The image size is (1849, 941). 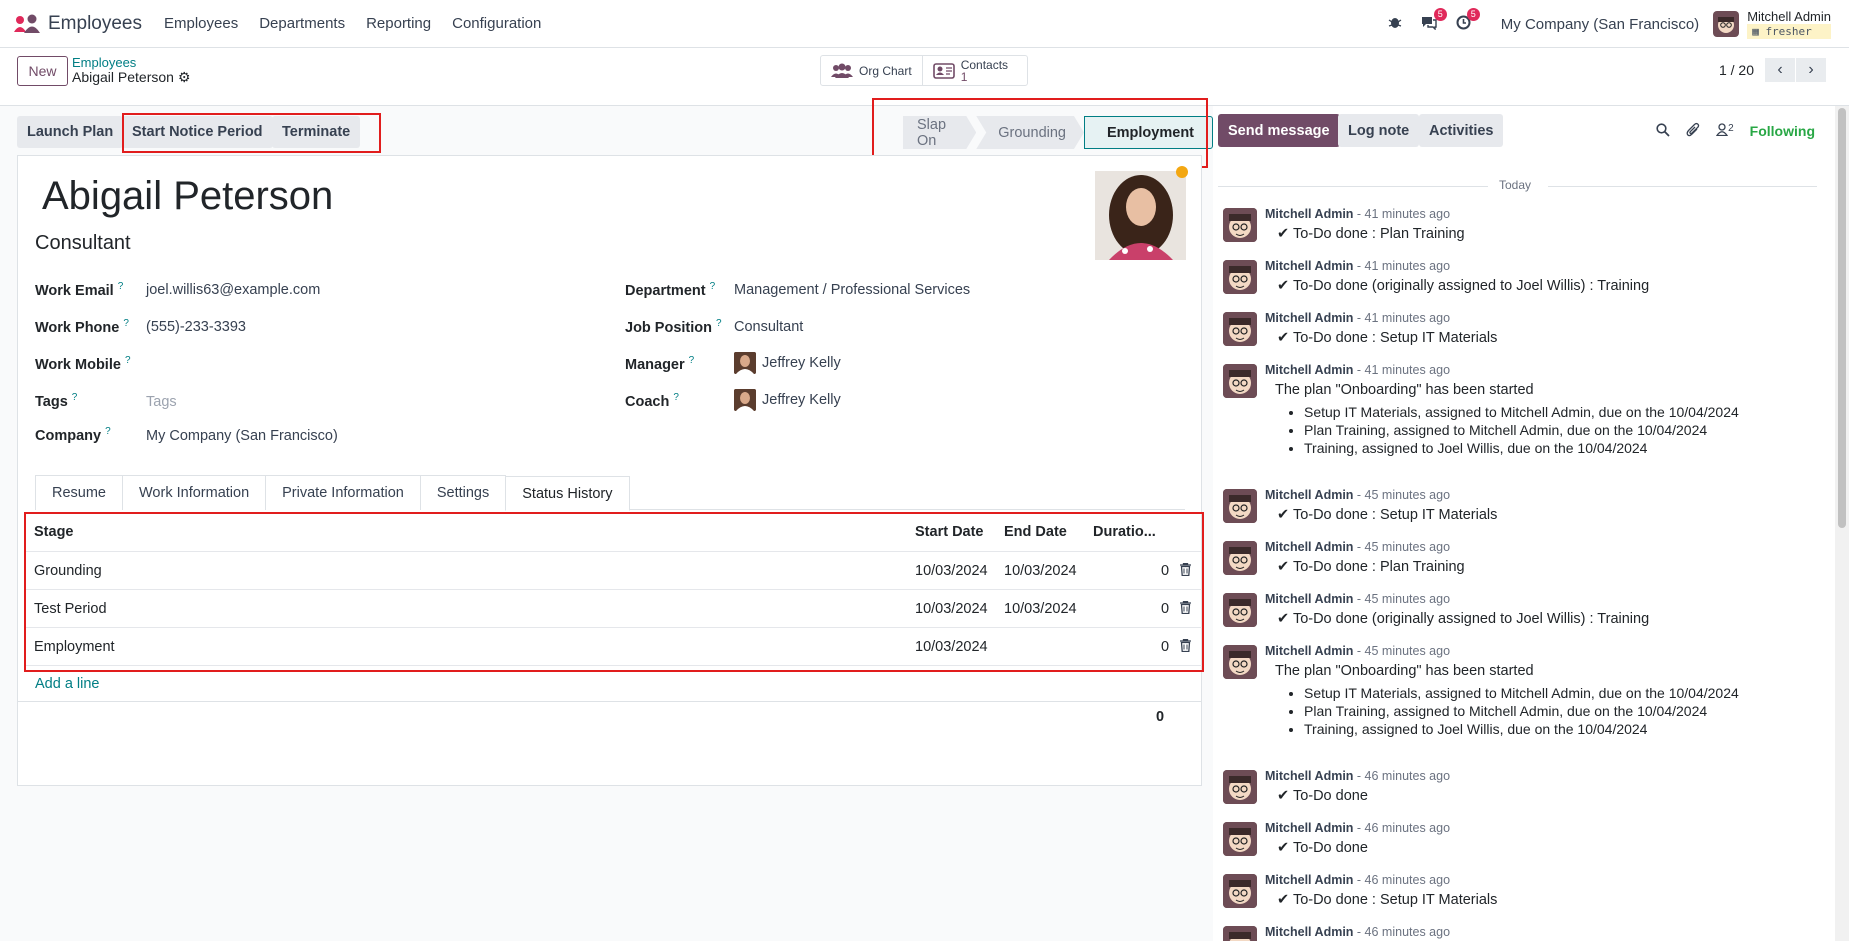 I want to click on company-switcher: My Company (San Francisco), so click(x=1600, y=24).